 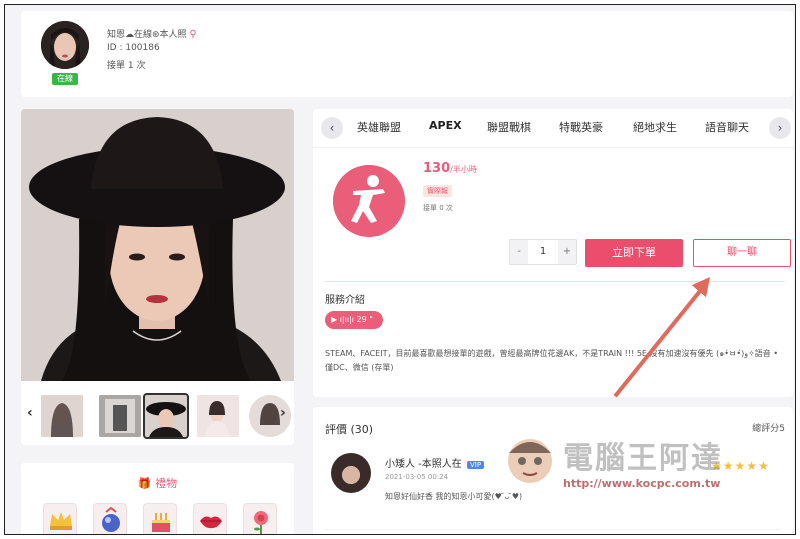 I want to click on game-logo-icon, so click(x=369, y=201).